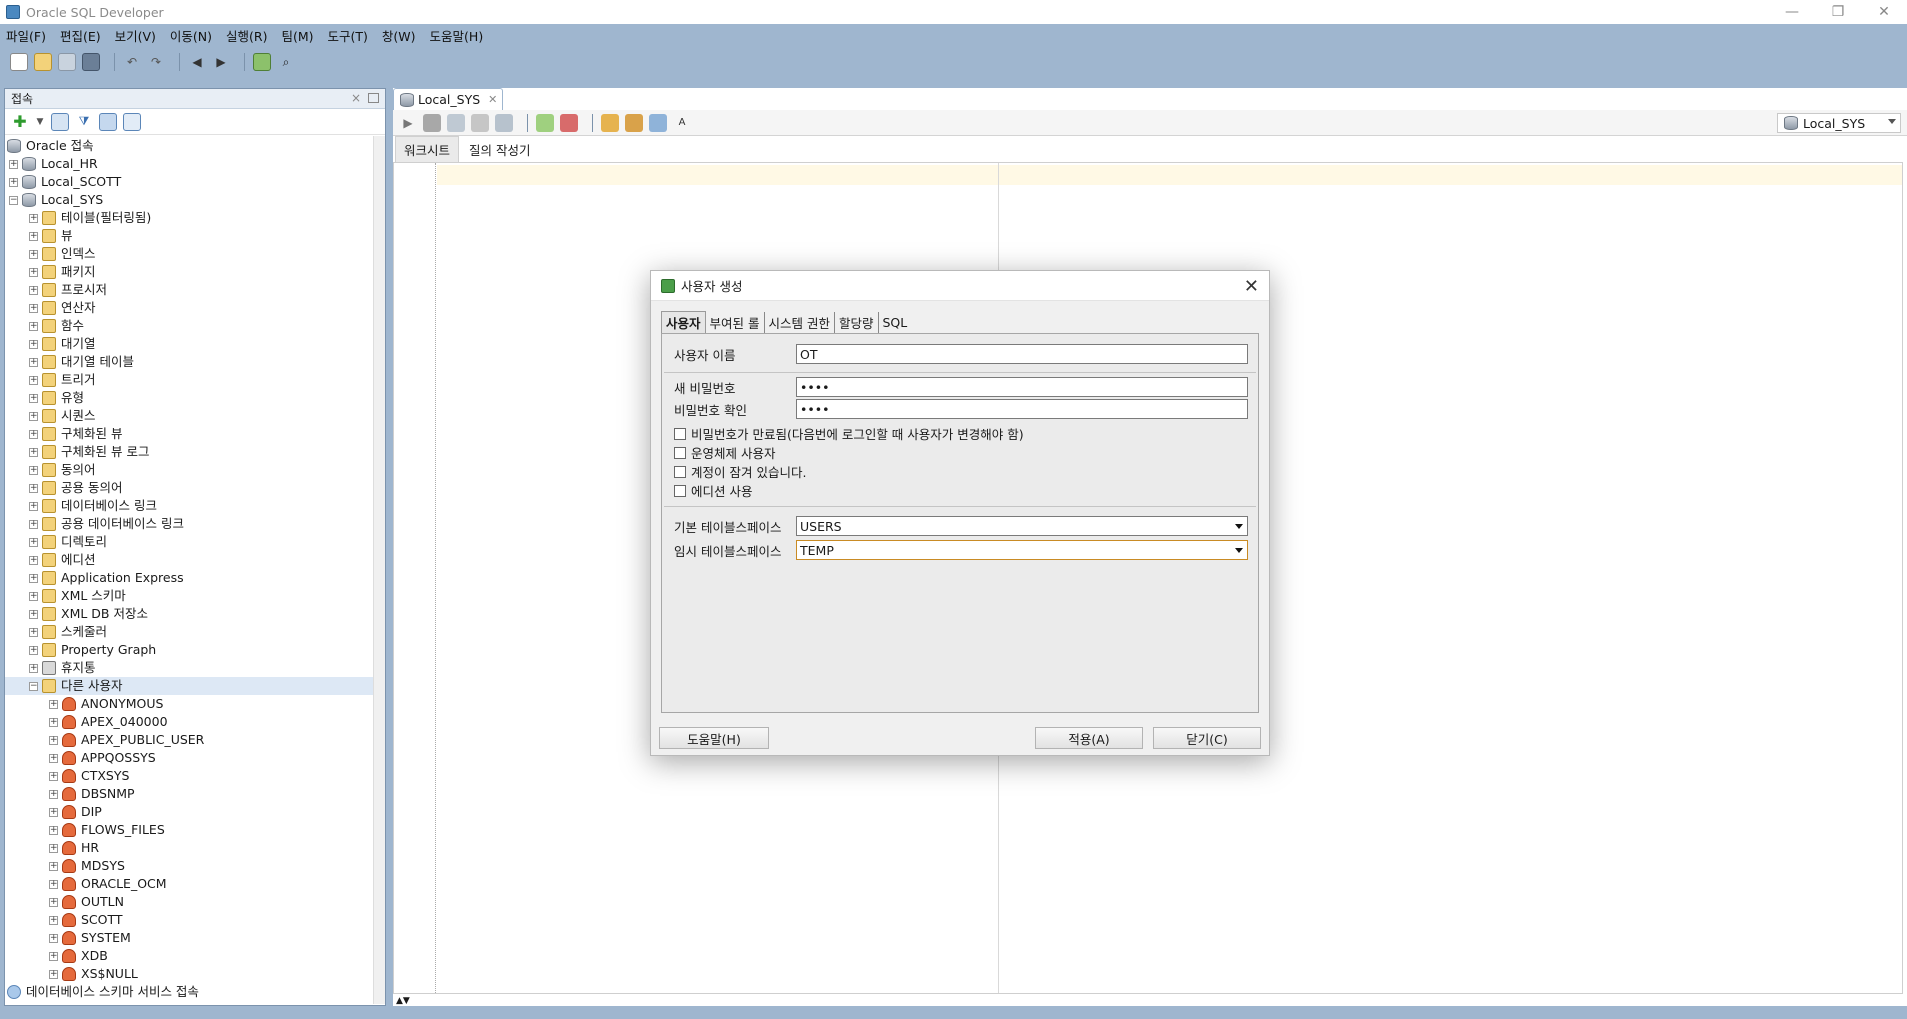  What do you see at coordinates (19, 62) in the screenshot?
I see `new-icon` at bounding box center [19, 62].